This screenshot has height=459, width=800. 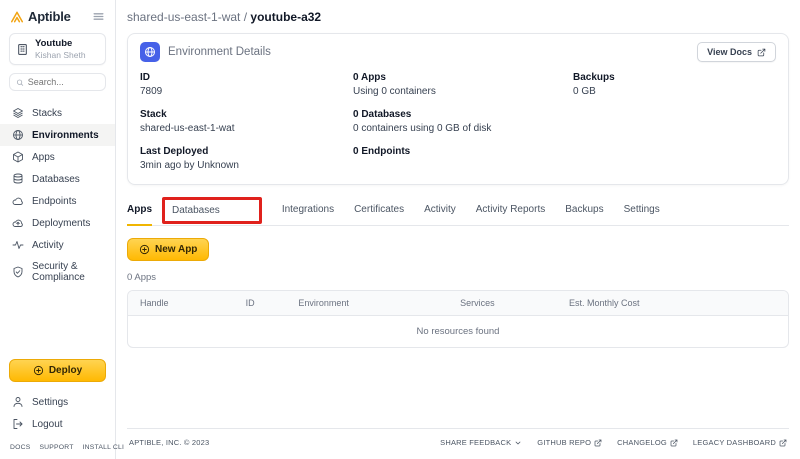 What do you see at coordinates (736, 52) in the screenshot?
I see `view-docs-button: View Docs` at bounding box center [736, 52].